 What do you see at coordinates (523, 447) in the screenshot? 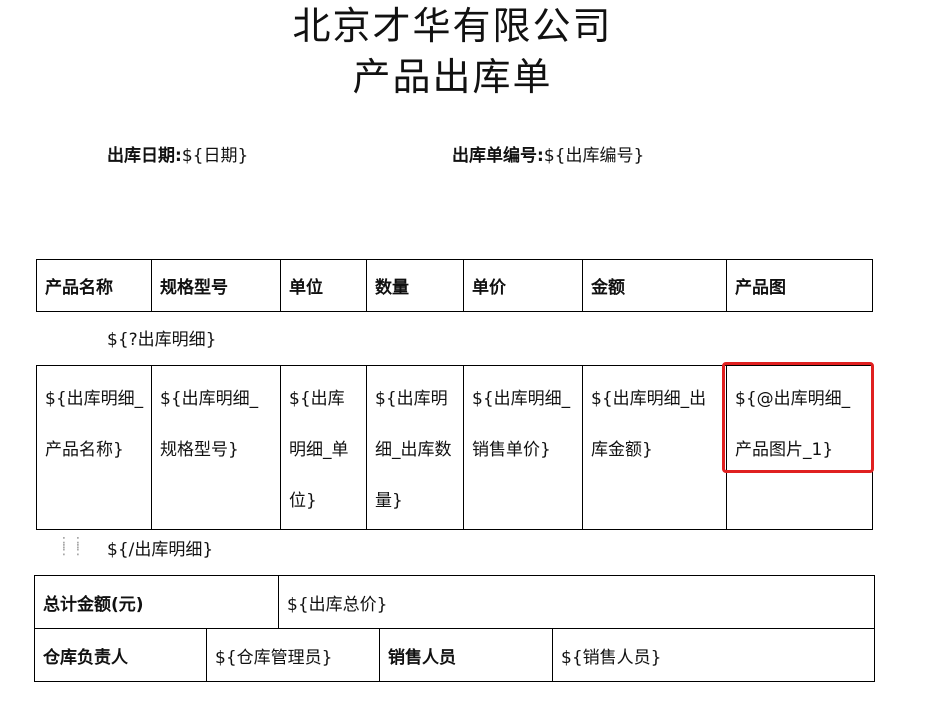
I see `cell-unit-price: ${出库明细_销售单价}` at bounding box center [523, 447].